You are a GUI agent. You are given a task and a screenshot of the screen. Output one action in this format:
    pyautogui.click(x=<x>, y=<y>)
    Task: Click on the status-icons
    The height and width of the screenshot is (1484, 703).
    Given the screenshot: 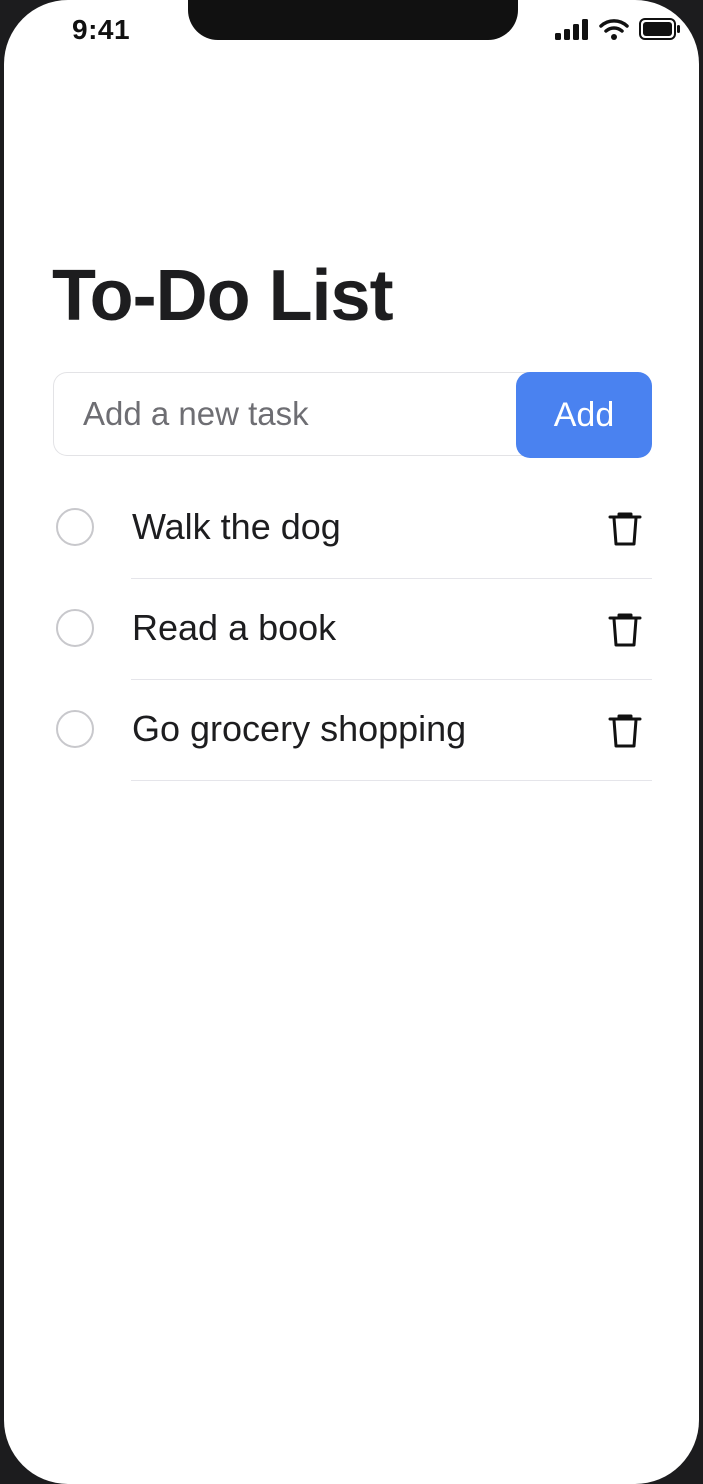 What is the action you would take?
    pyautogui.click(x=618, y=29)
    